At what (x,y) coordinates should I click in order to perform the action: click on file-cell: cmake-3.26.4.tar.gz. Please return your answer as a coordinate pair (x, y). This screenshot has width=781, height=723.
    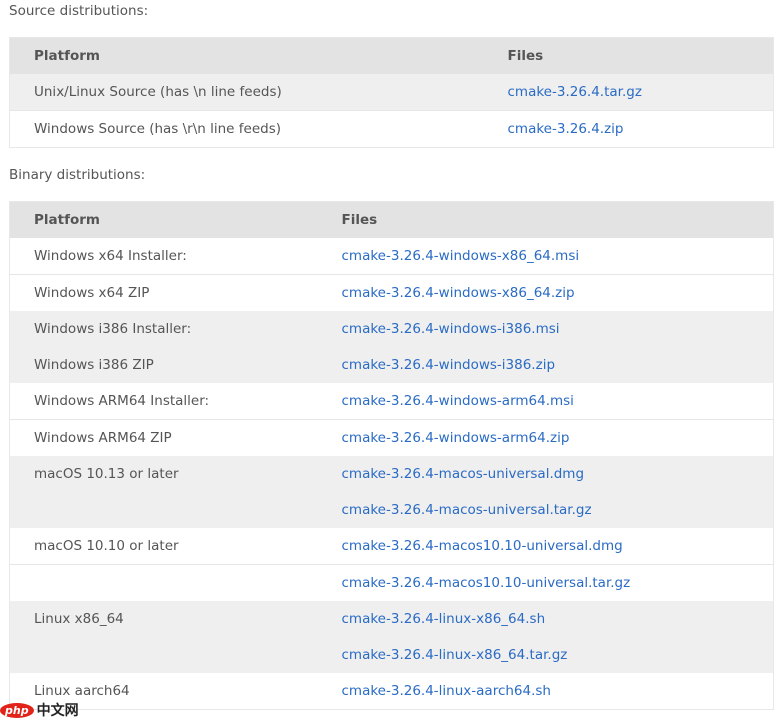
    Looking at the image, I should click on (628, 92).